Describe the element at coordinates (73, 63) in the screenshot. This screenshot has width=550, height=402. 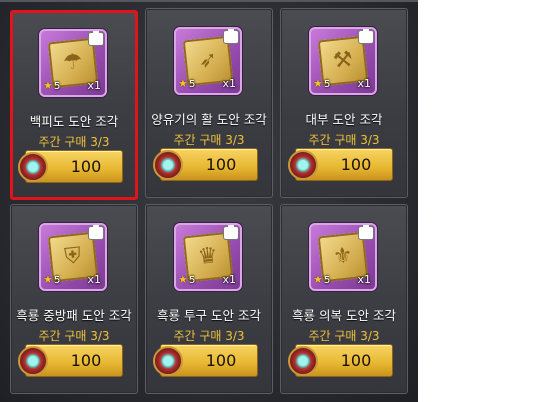
I see `item-icon-frame: ☂ ★ 5 x1` at that location.